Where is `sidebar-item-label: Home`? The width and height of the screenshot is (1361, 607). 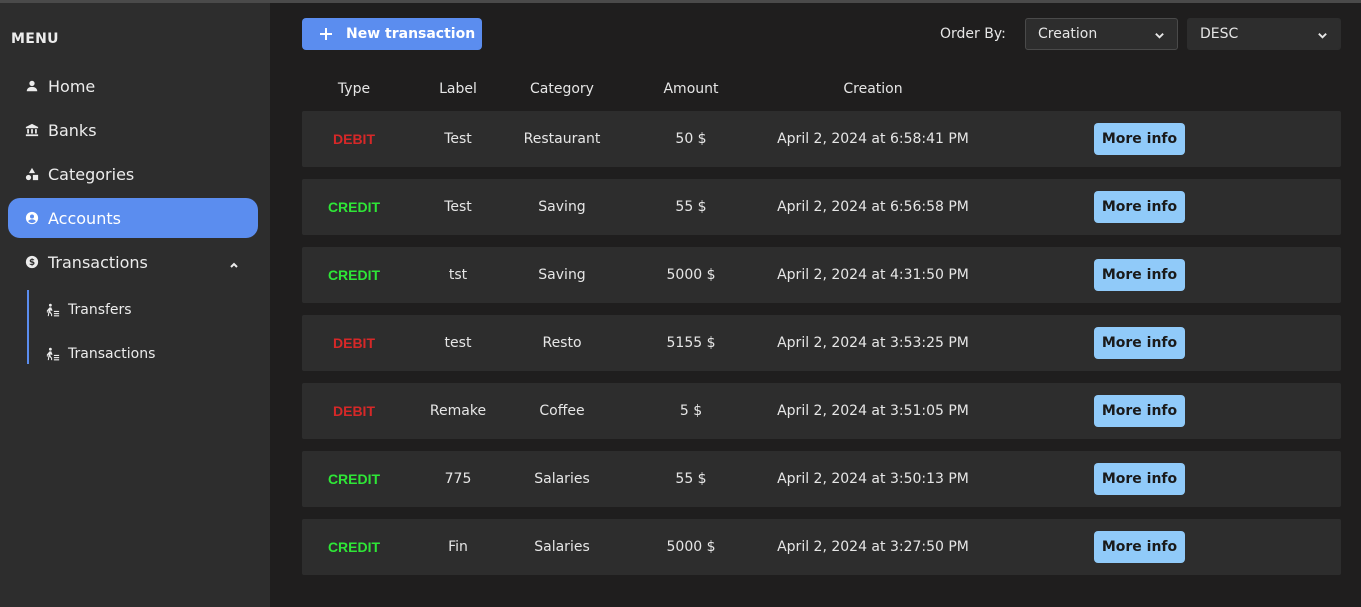 sidebar-item-label: Home is located at coordinates (72, 86).